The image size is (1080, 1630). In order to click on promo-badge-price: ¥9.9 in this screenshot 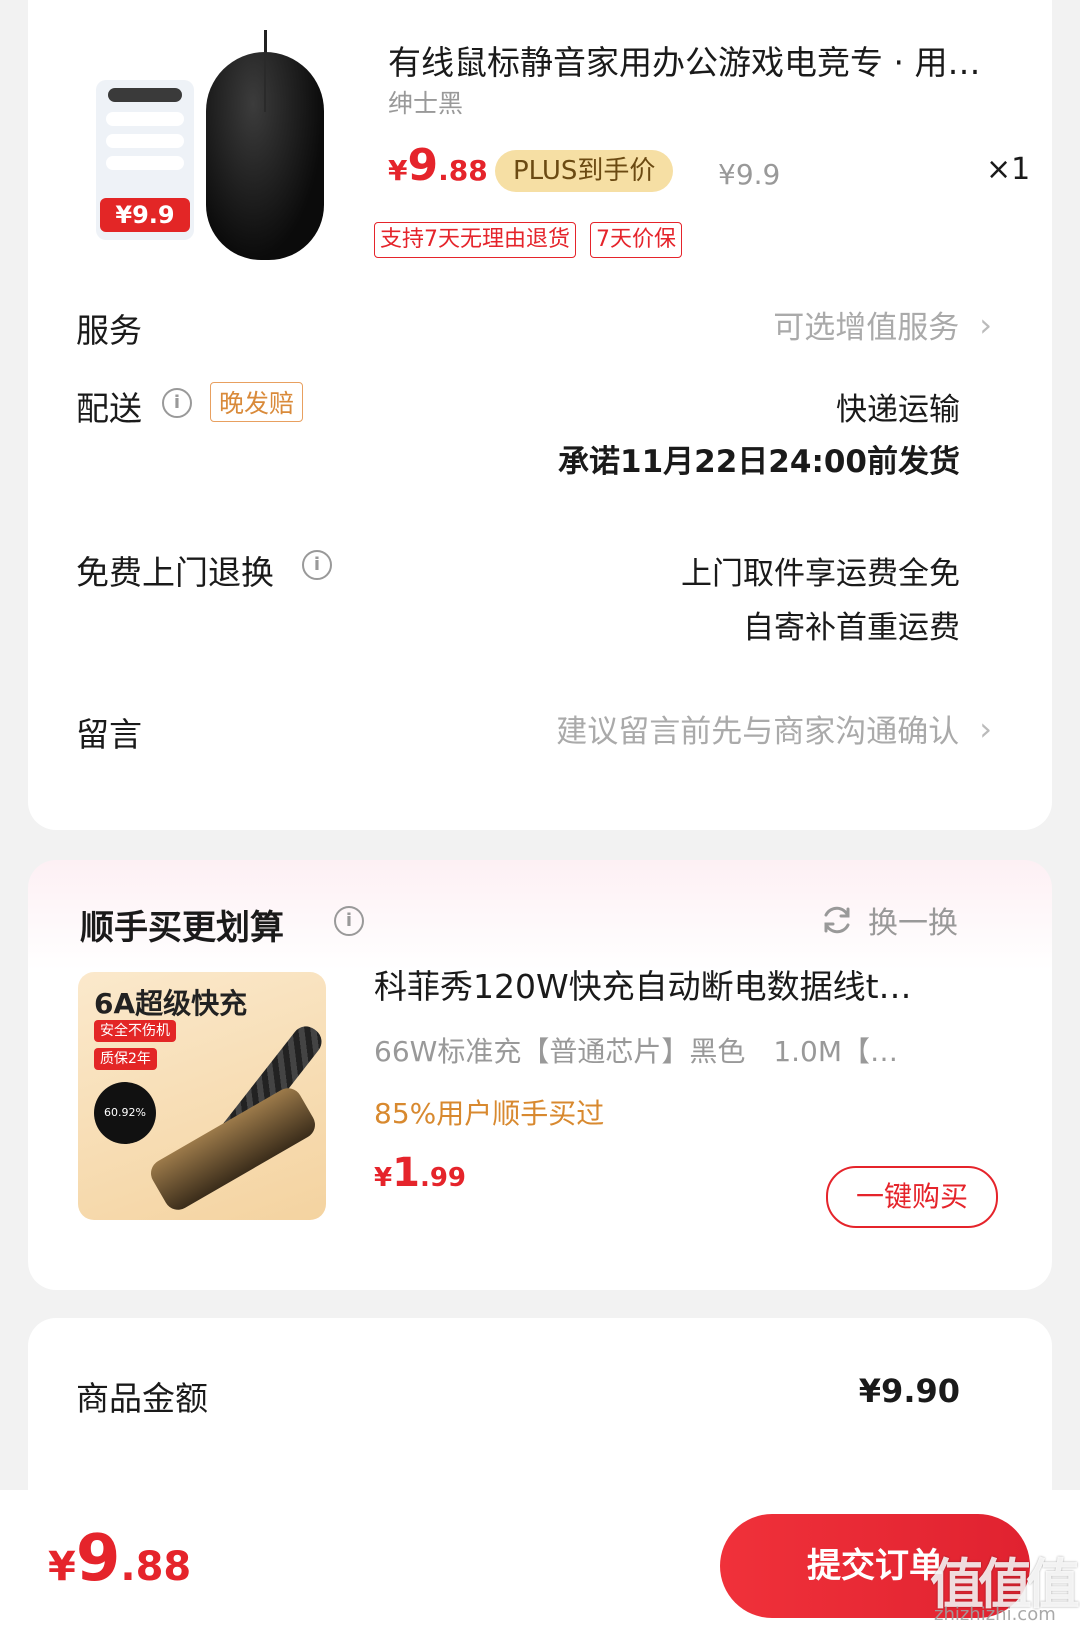, I will do `click(145, 215)`.